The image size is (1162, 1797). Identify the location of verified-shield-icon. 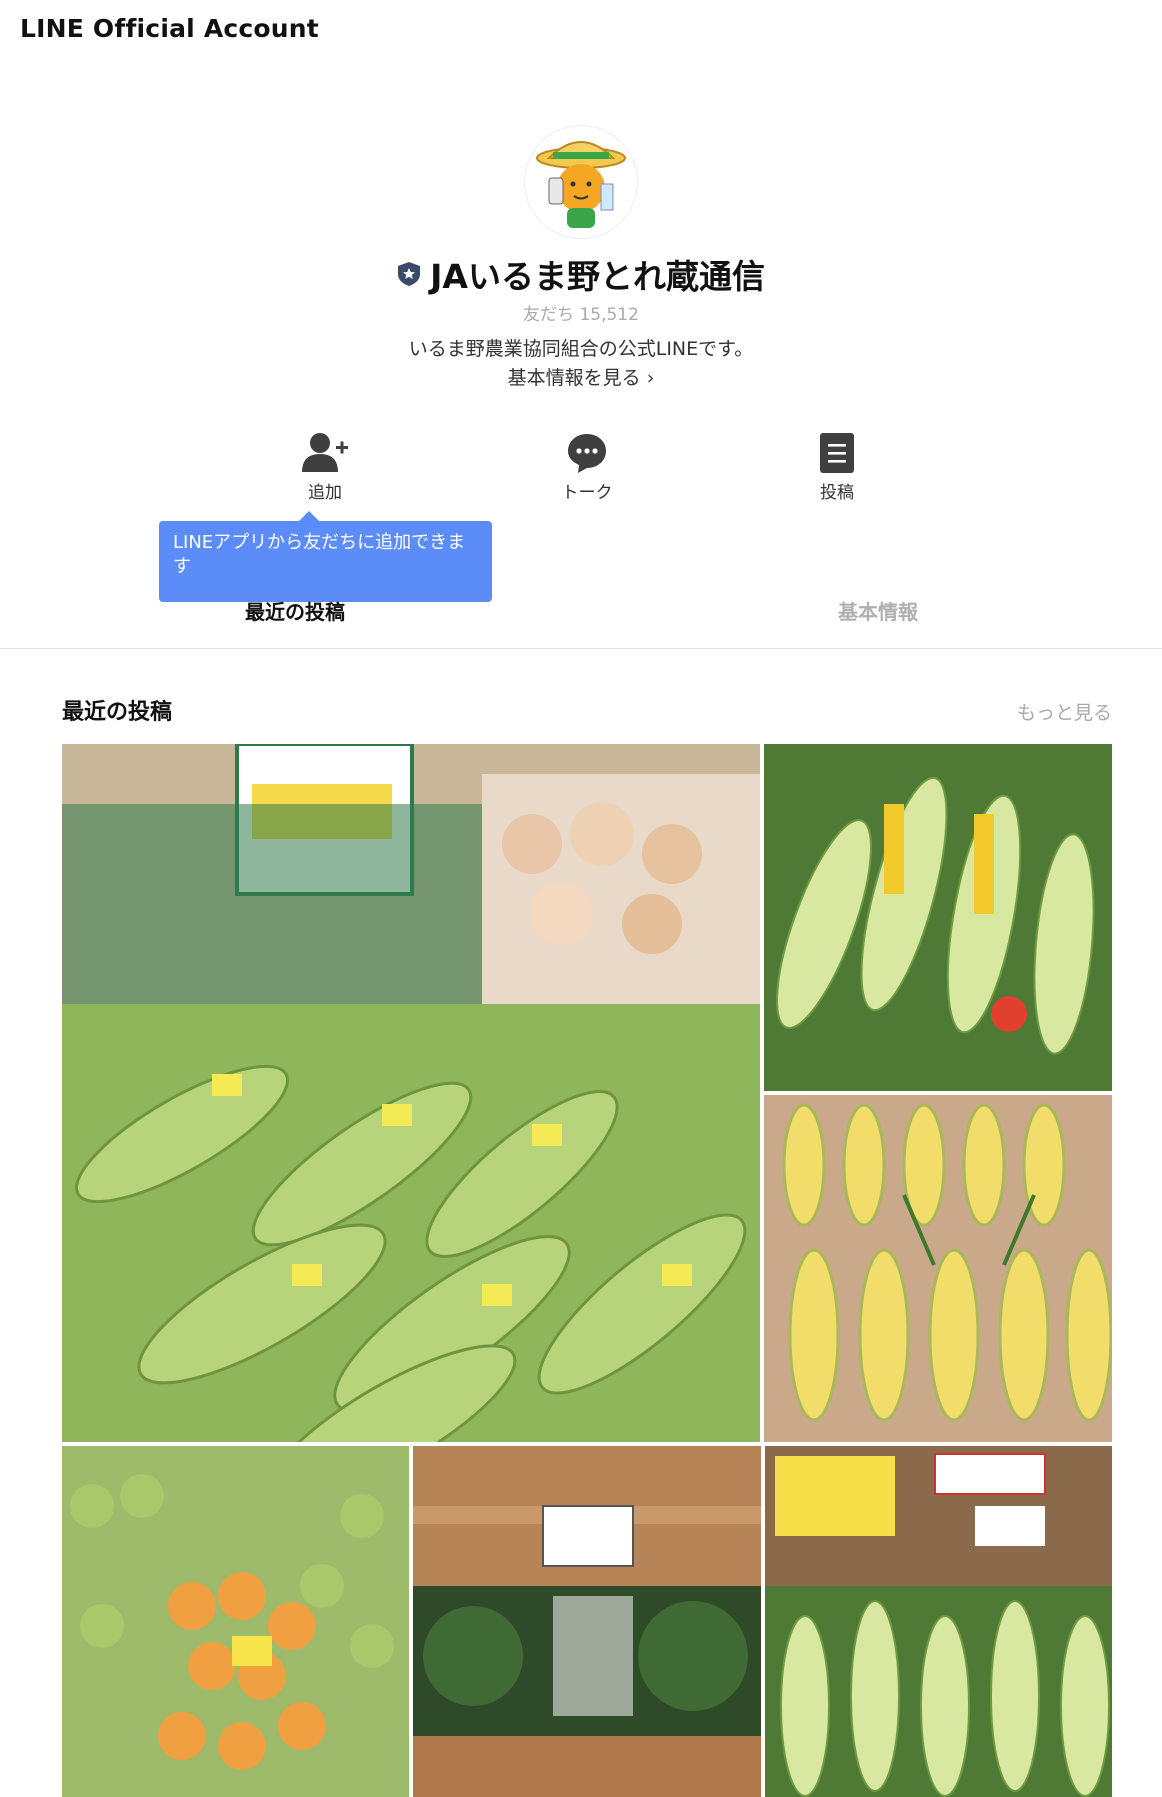
(409, 274).